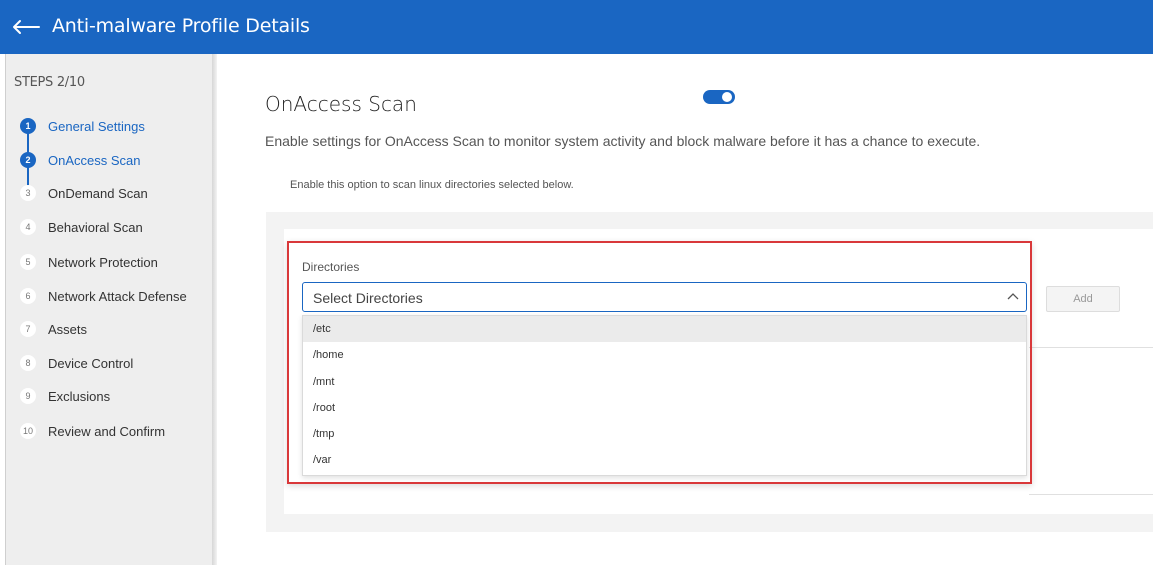  Describe the element at coordinates (331, 267) in the screenshot. I see `directories-label: Directories` at that location.